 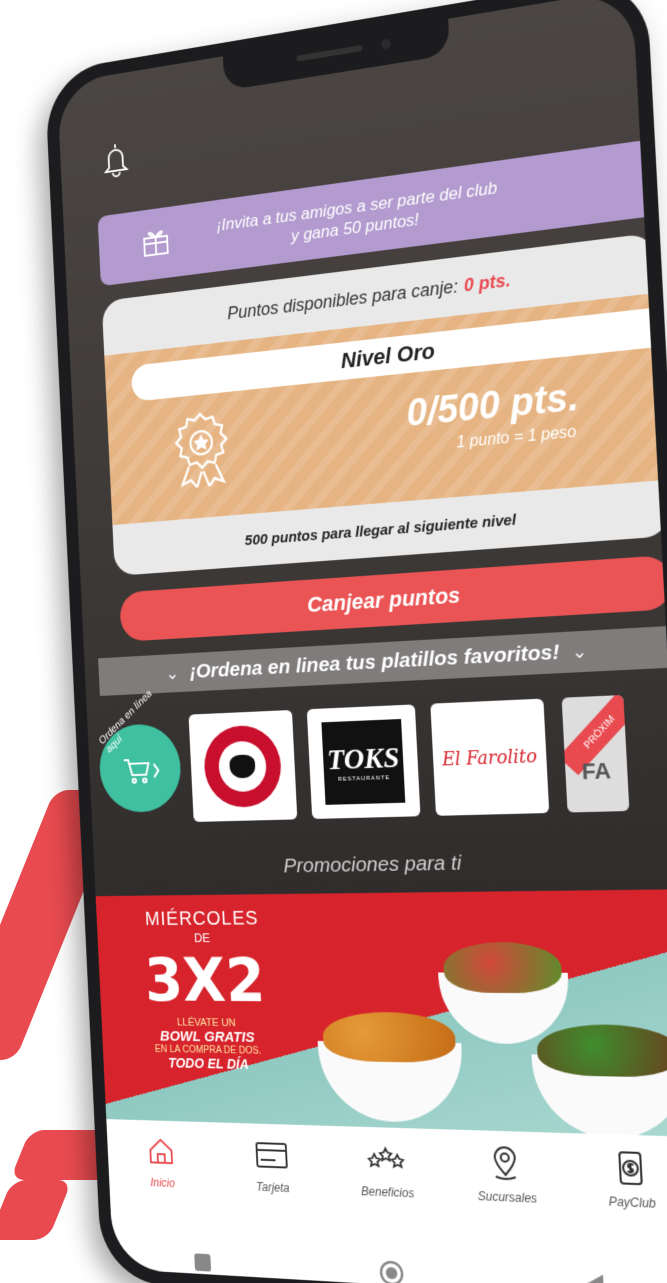 I want to click on brand-toks: TOKS RESTAURANTE, so click(x=363, y=761).